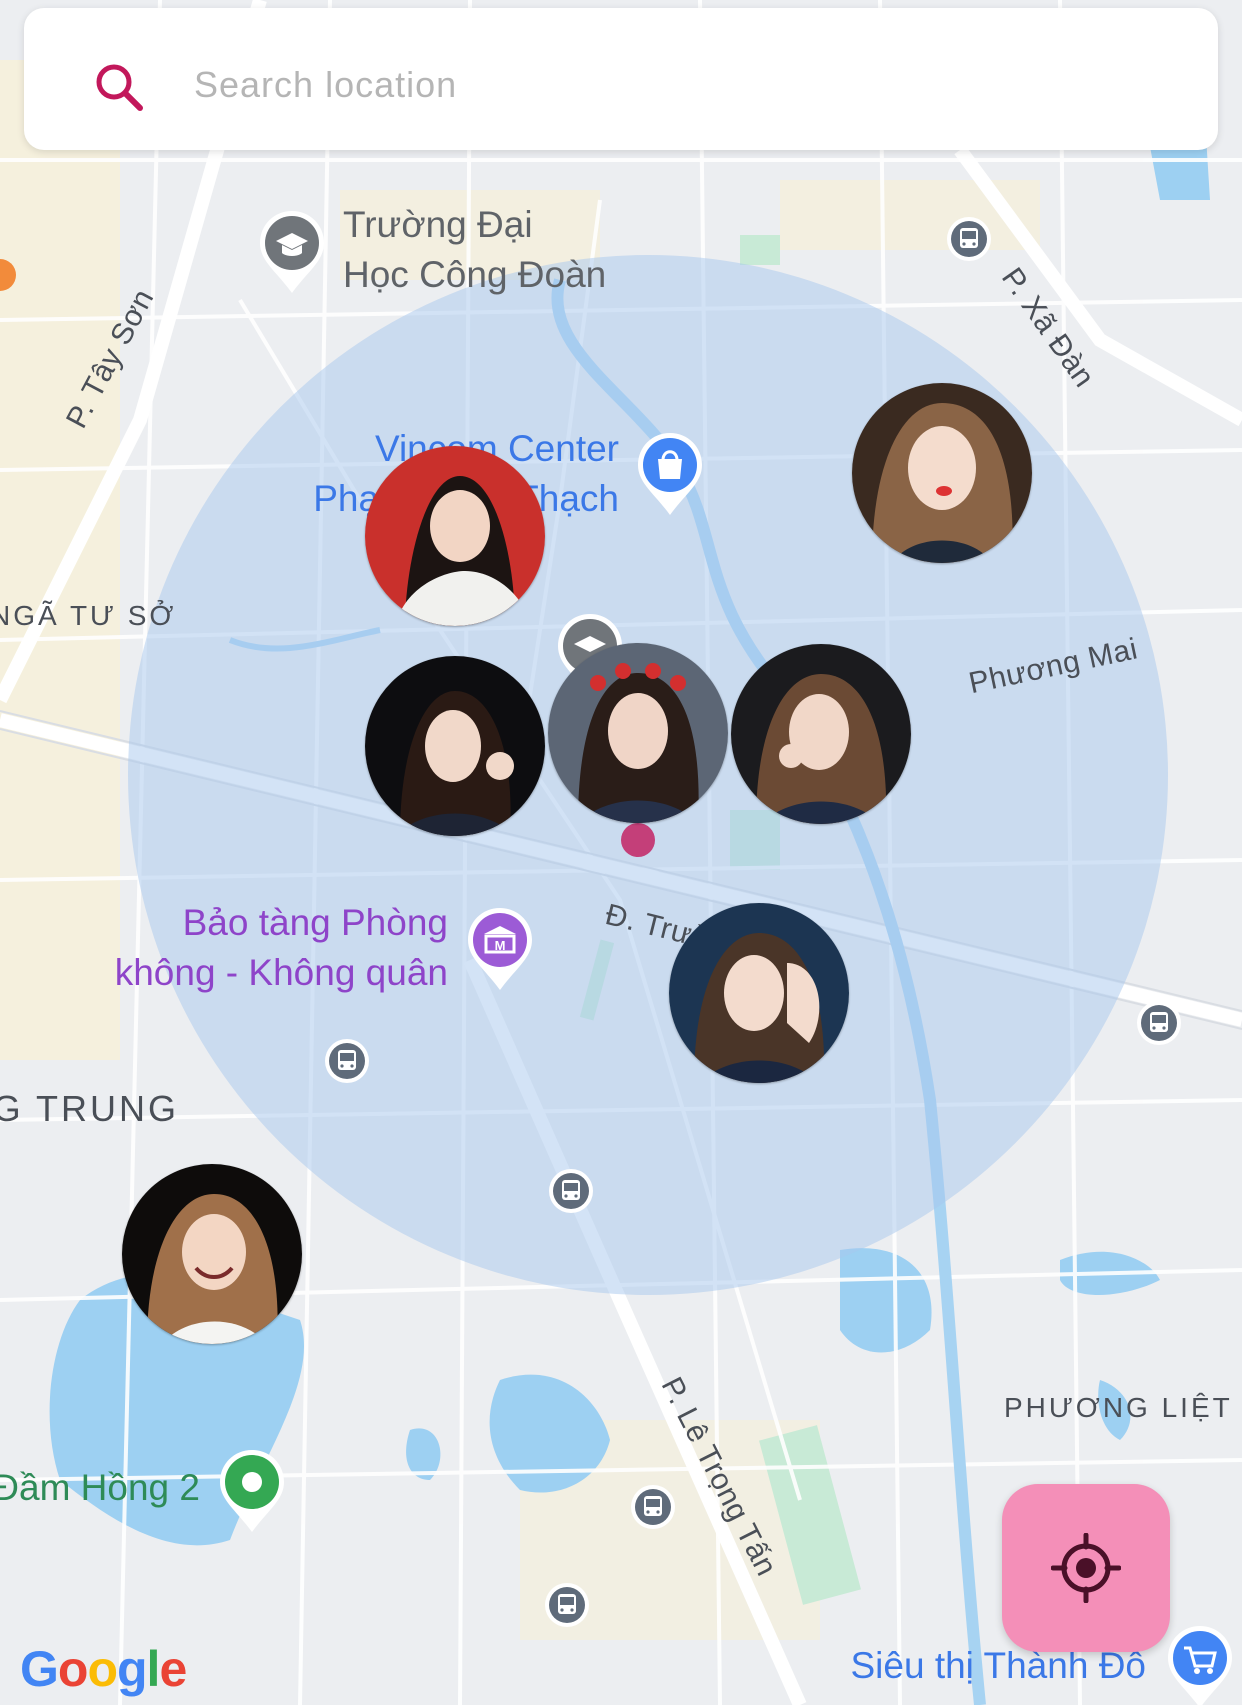 The width and height of the screenshot is (1242, 1705). What do you see at coordinates (292, 252) in the screenshot?
I see `university-pin-icon` at bounding box center [292, 252].